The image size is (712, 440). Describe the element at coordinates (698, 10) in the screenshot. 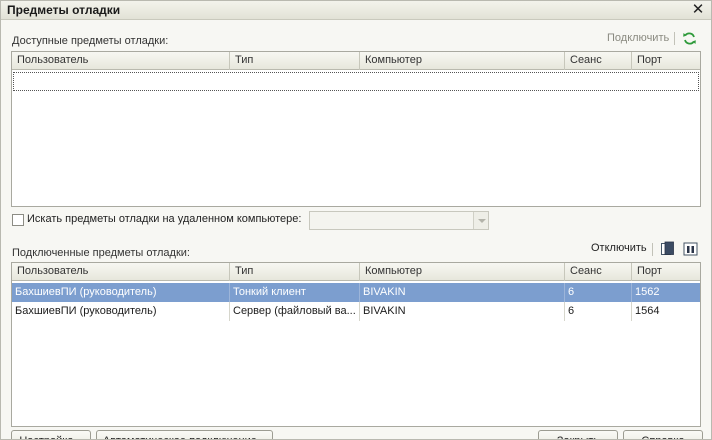

I see `close-icon: ✕` at that location.